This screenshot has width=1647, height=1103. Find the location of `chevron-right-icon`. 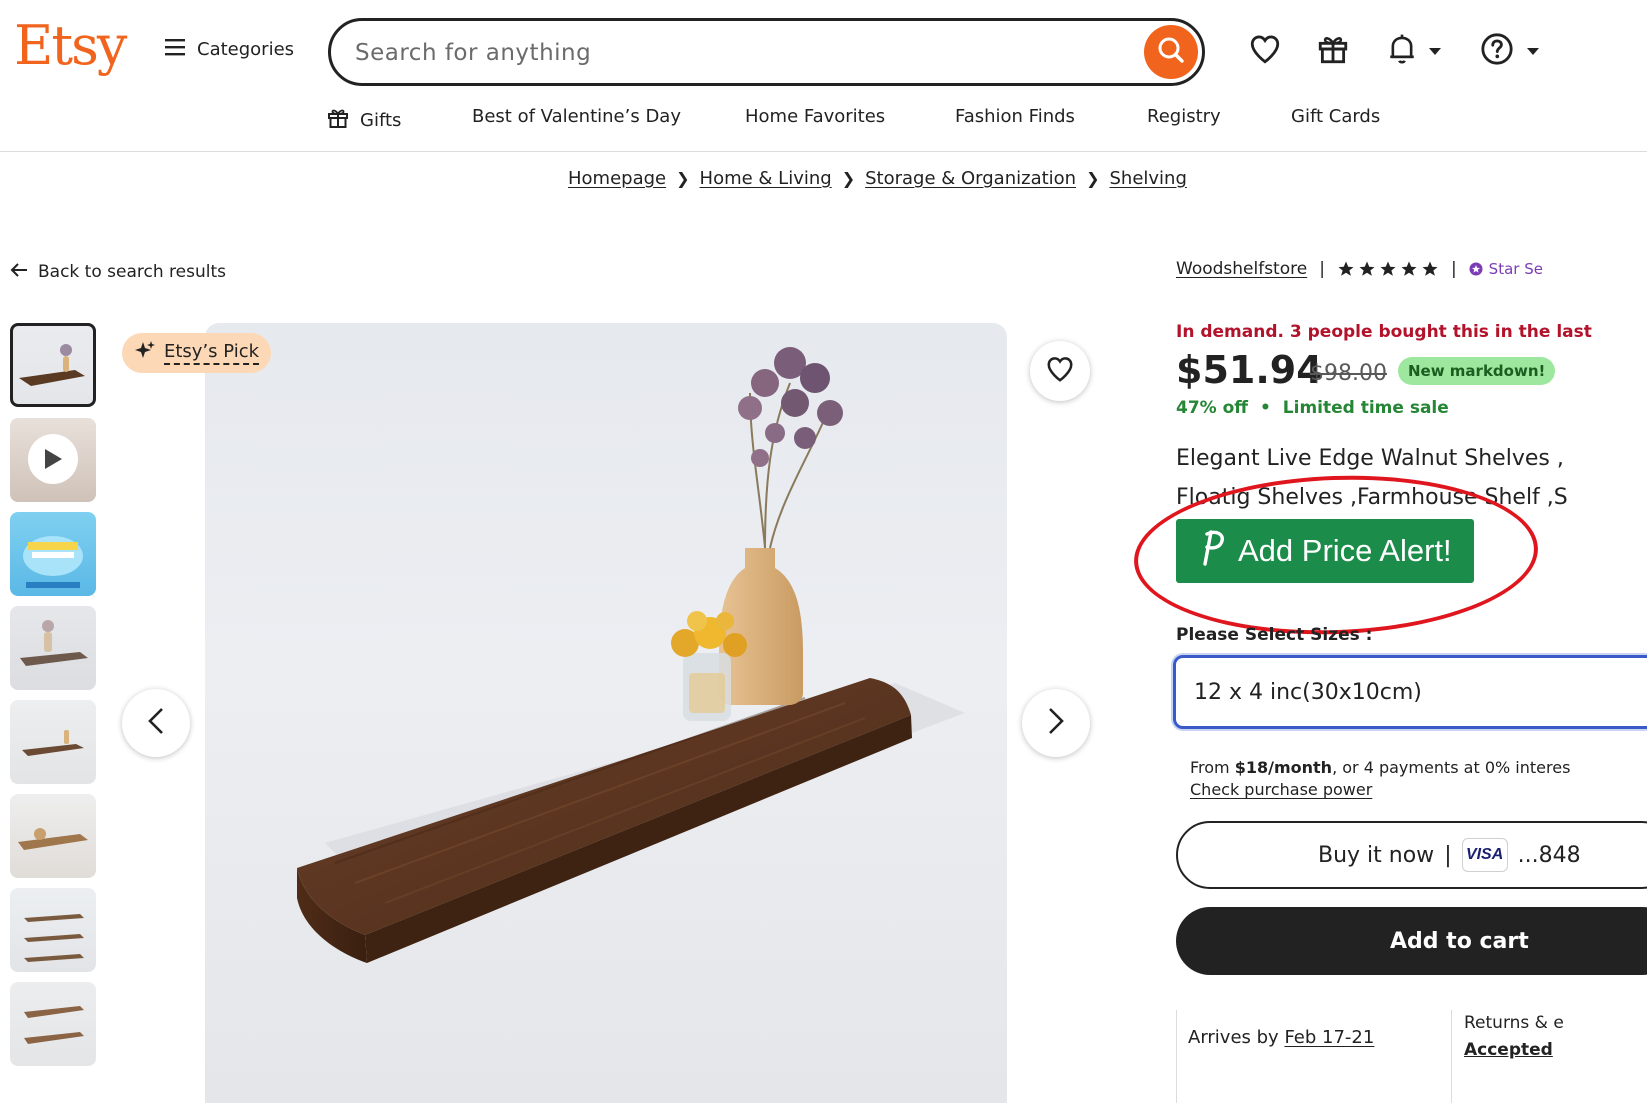

chevron-right-icon is located at coordinates (1056, 723).